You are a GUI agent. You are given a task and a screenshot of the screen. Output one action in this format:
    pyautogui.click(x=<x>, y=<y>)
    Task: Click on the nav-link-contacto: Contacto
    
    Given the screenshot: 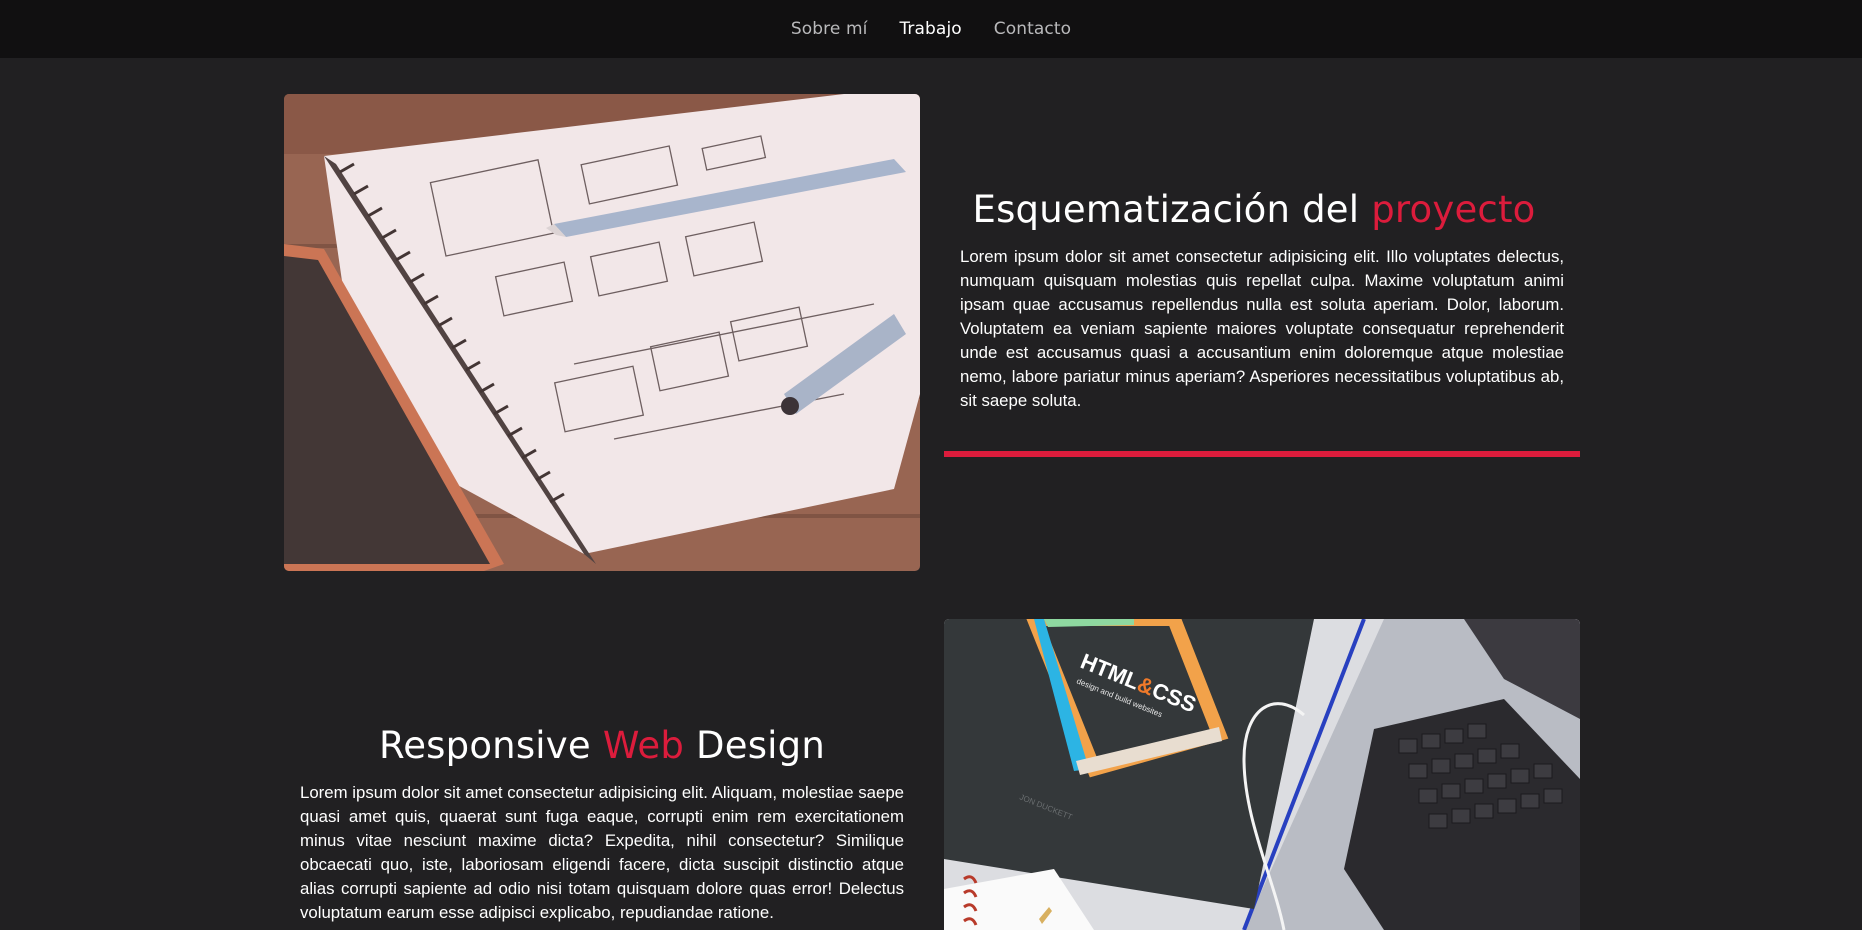 What is the action you would take?
    pyautogui.click(x=1032, y=29)
    